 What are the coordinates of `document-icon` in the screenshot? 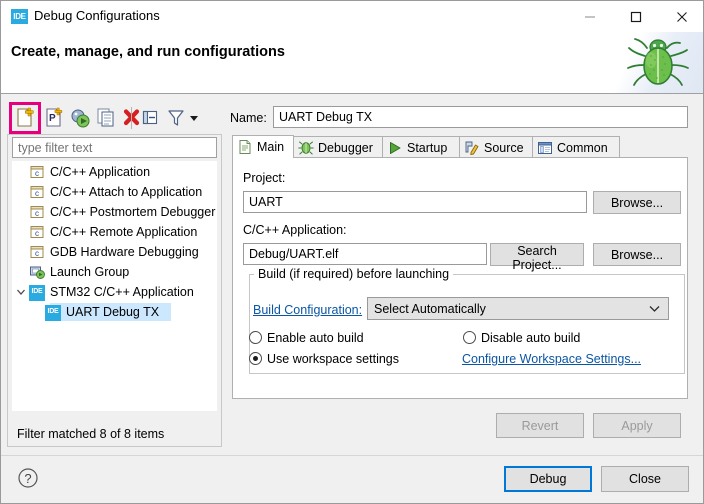 It's located at (245, 147).